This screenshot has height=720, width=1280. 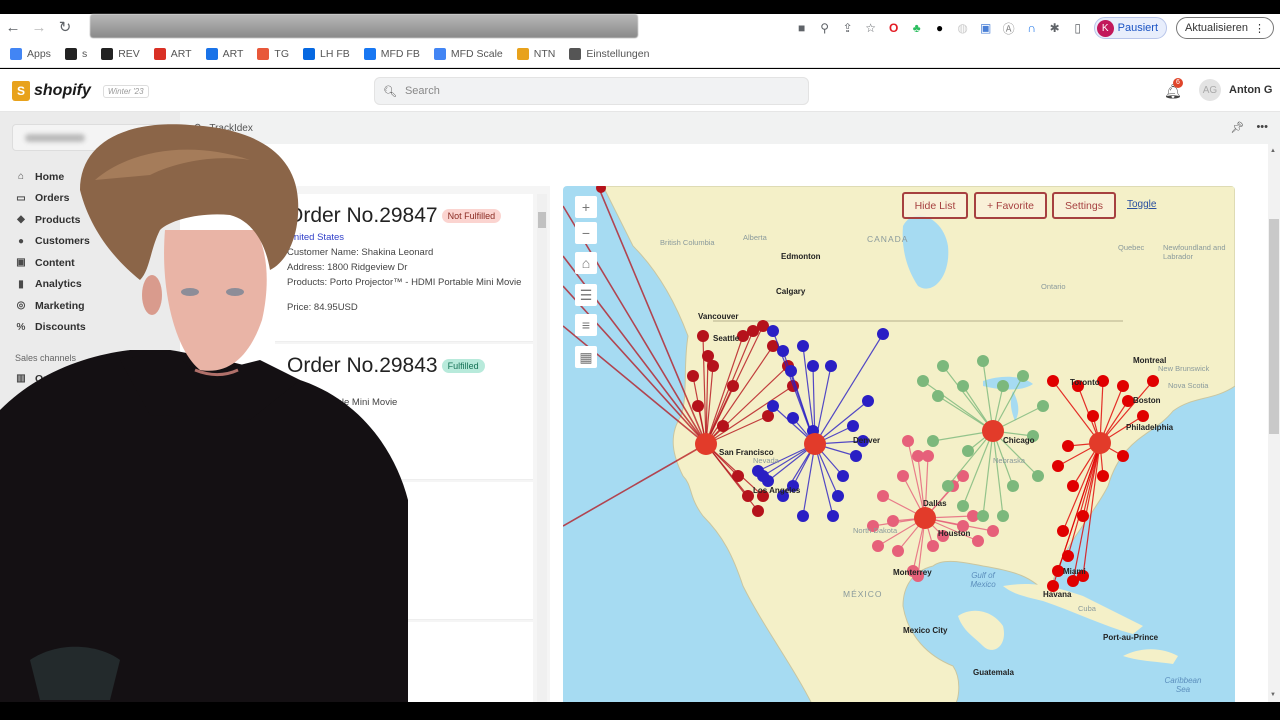 I want to click on user-menu: AG Anton G, so click(x=1235, y=90).